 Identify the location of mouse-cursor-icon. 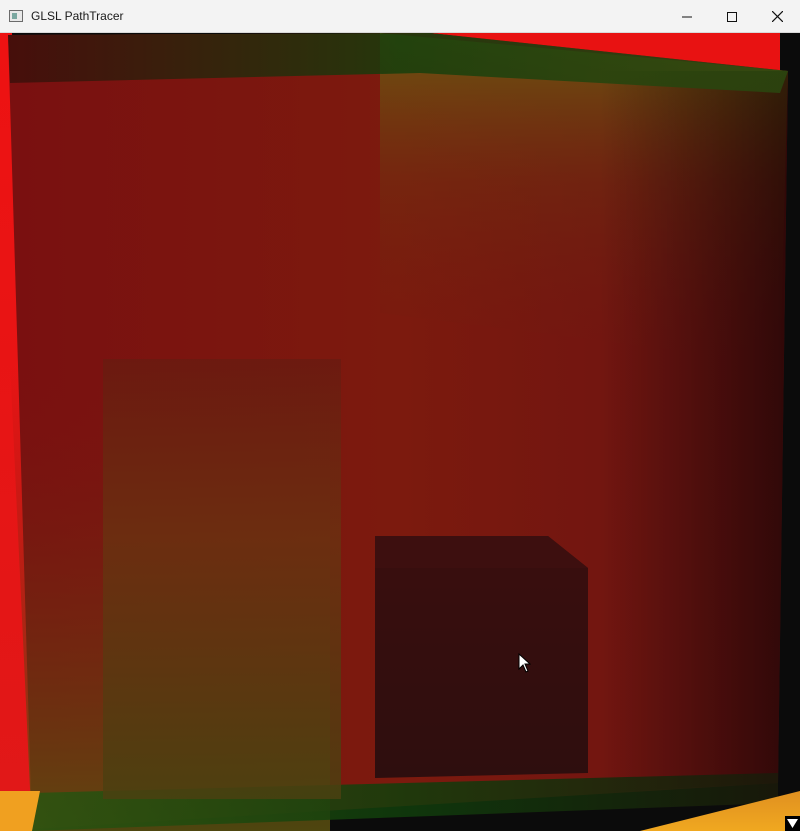
(524, 663).